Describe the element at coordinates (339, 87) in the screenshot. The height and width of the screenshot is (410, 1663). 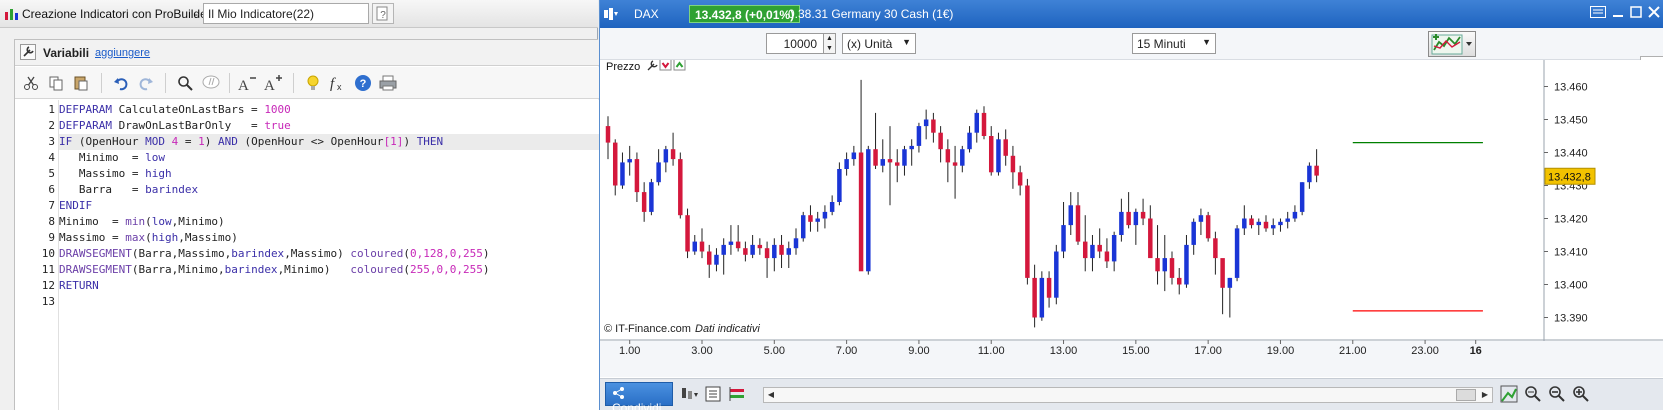
I see `svg-text: x` at that location.